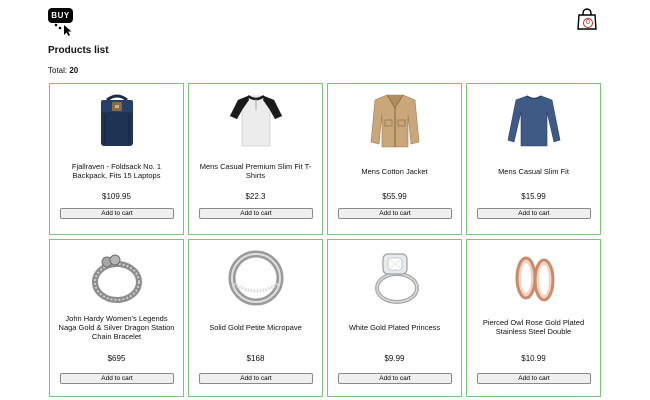  I want to click on cart-button: 0, so click(587, 19).